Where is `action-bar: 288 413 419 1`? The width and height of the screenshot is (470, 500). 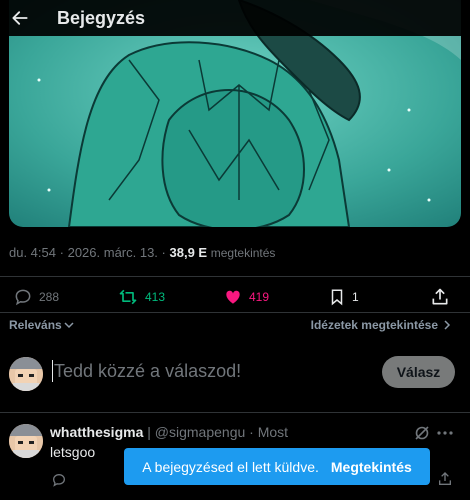
action-bar: 288 413 419 1 is located at coordinates (235, 297).